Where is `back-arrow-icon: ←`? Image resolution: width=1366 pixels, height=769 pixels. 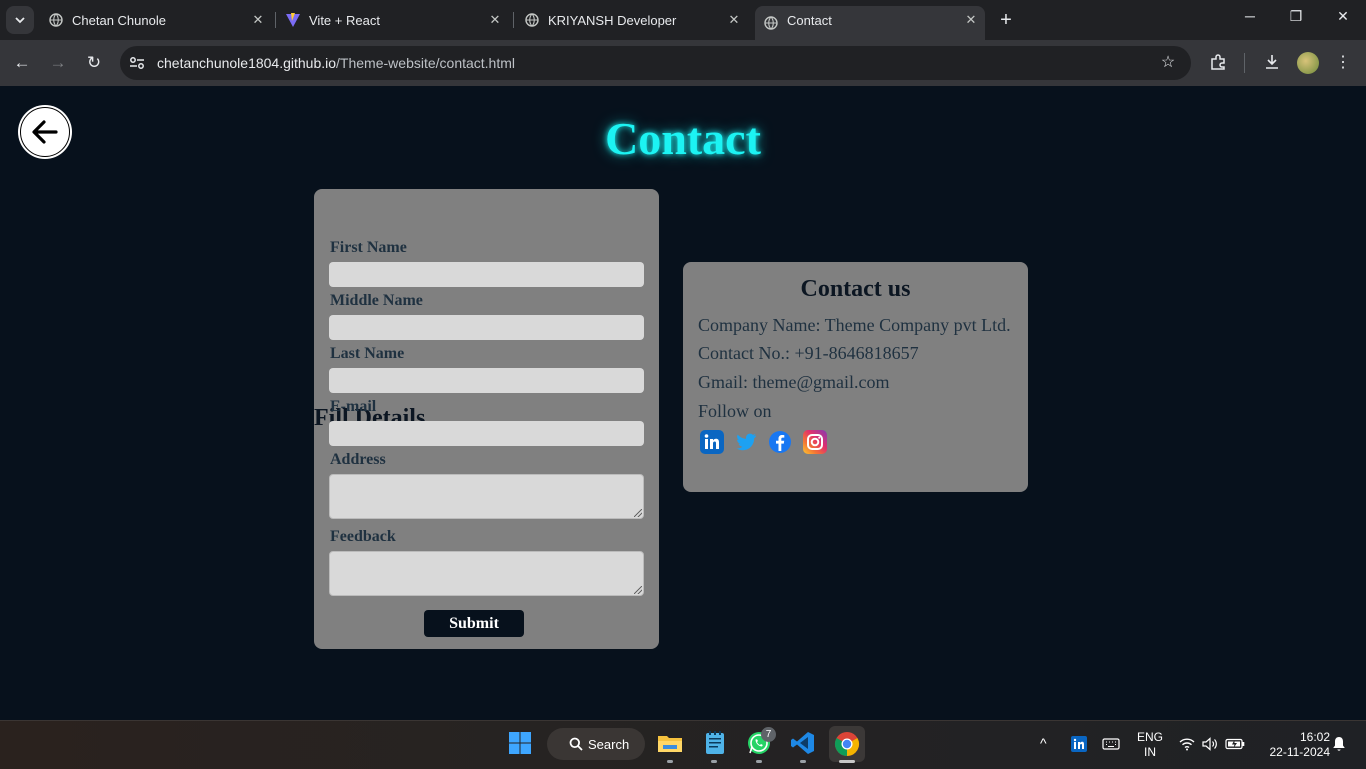
back-arrow-icon: ← is located at coordinates (22, 63).